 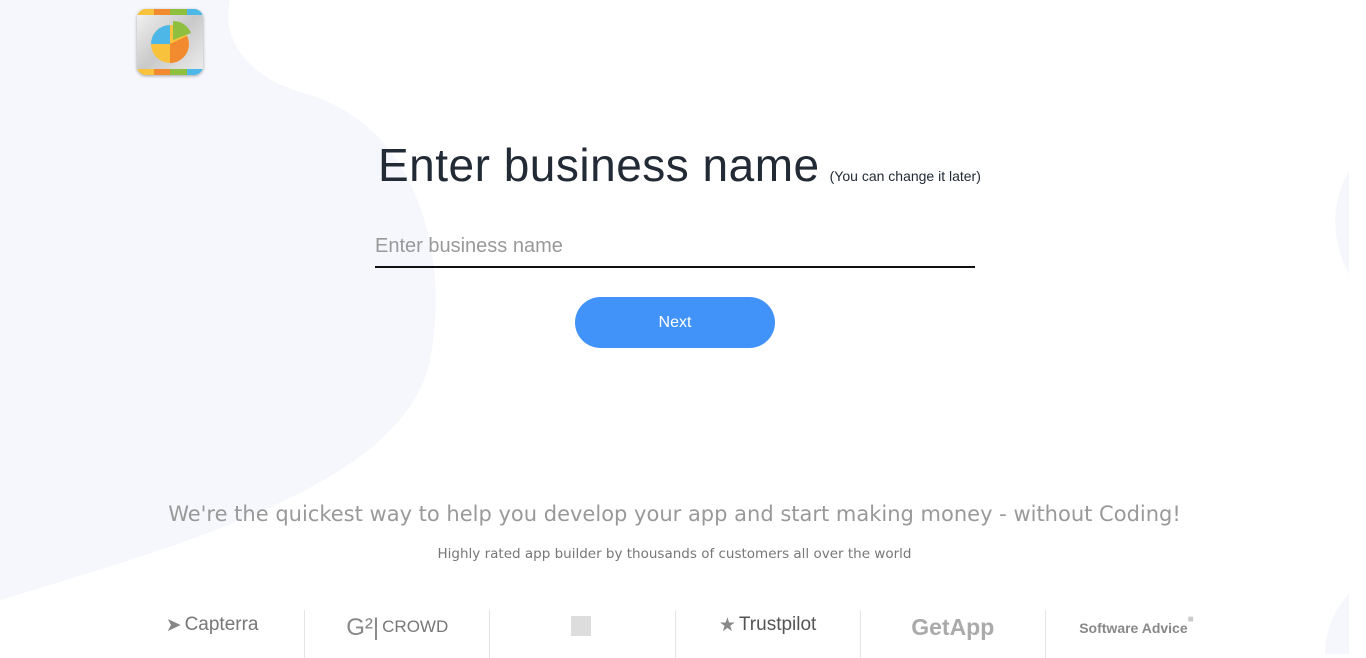 I want to click on rating-capterra: ➤ Capterra, so click(x=213, y=634).